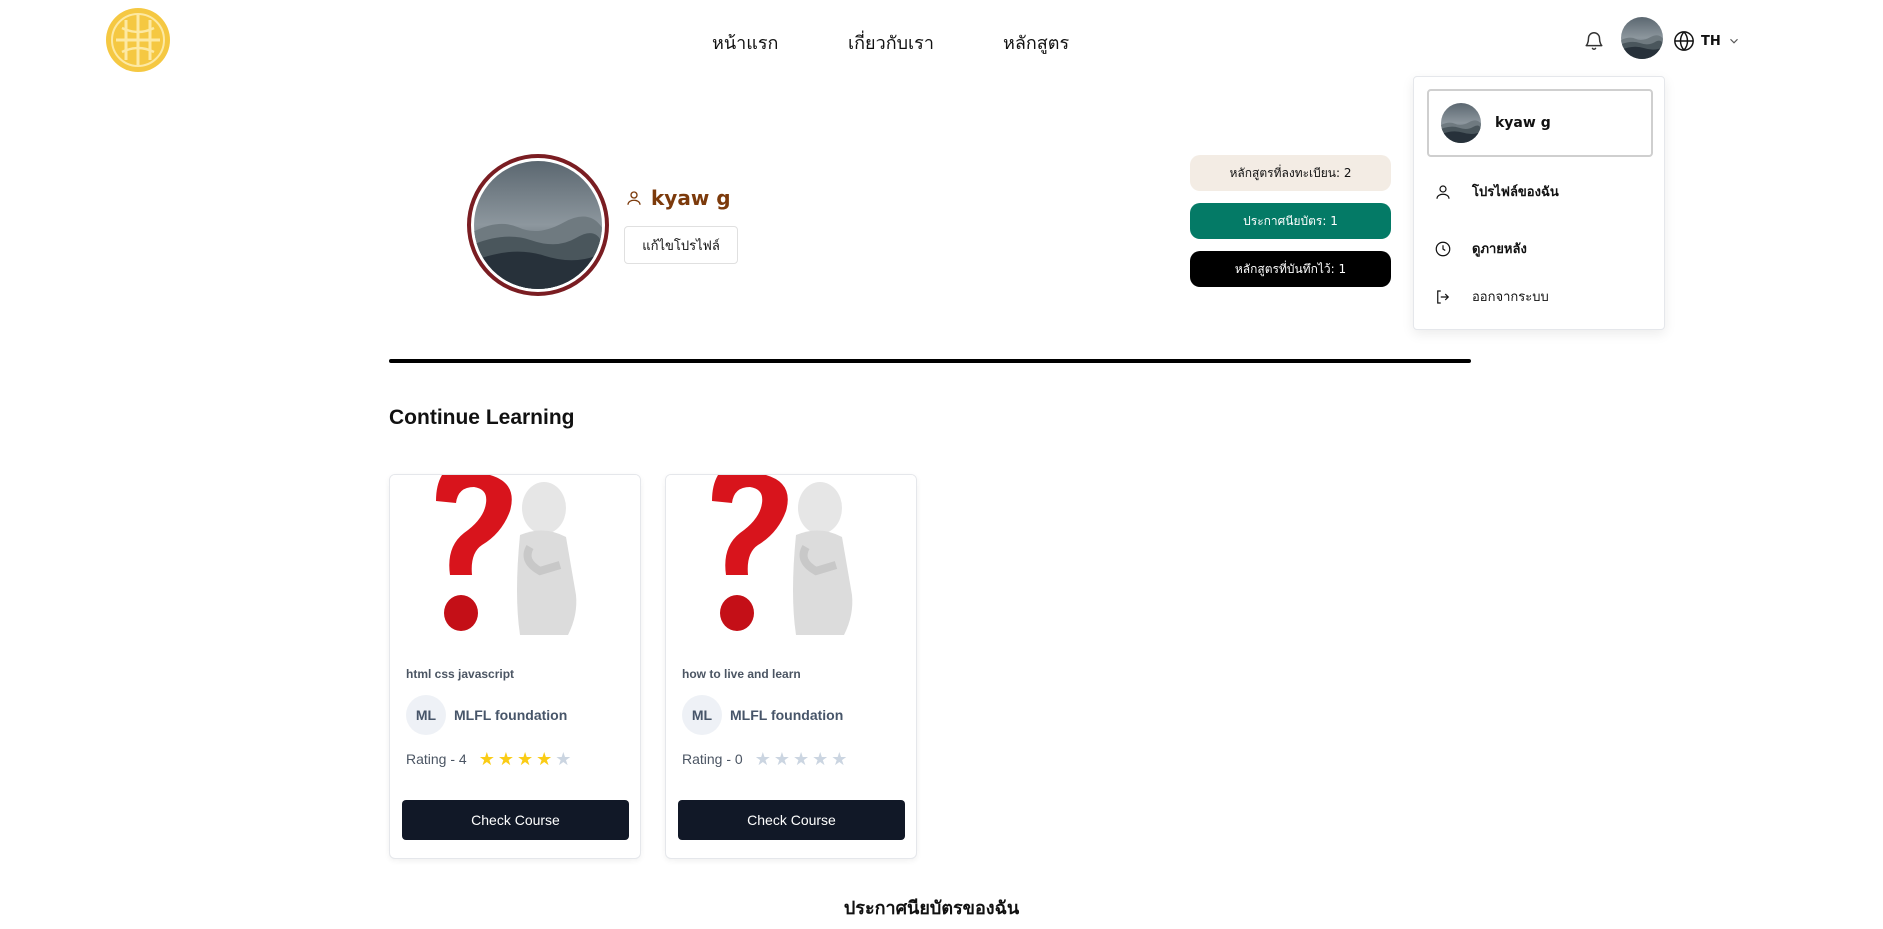 The width and height of the screenshot is (1883, 929). Describe the element at coordinates (1036, 42) in the screenshot. I see `nav-courses: หลักสูตร` at that location.